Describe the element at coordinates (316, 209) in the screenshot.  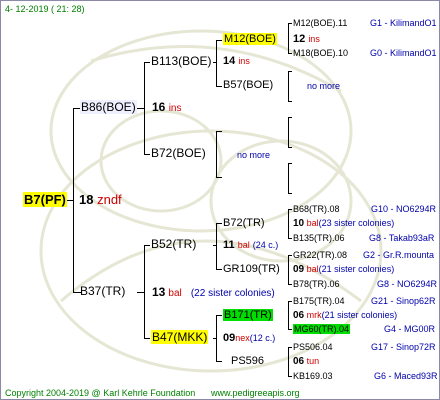
I see `gen5-node-3: B68(TR).08` at that location.